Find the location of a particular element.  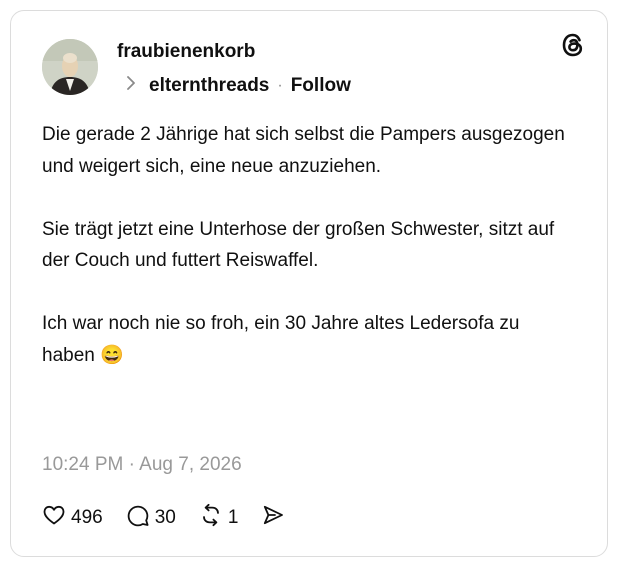

reply-button: 30 is located at coordinates (150, 518).